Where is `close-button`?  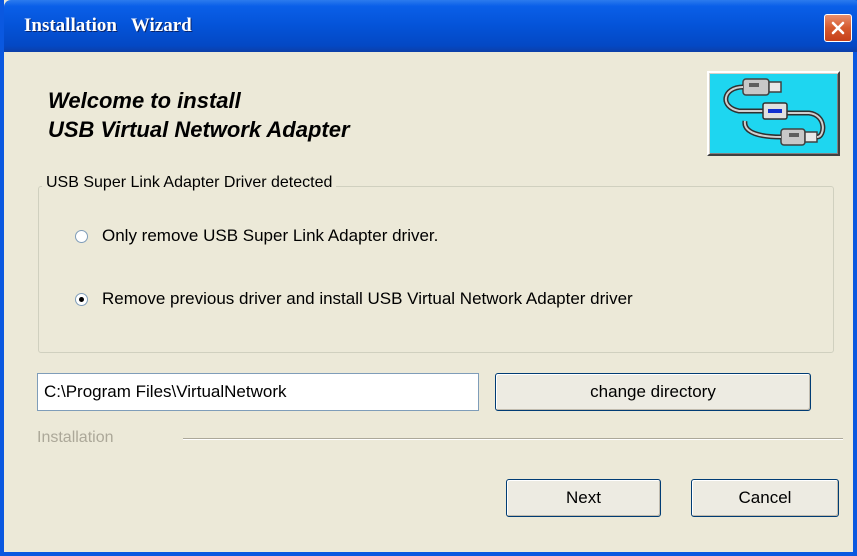
close-button is located at coordinates (838, 28).